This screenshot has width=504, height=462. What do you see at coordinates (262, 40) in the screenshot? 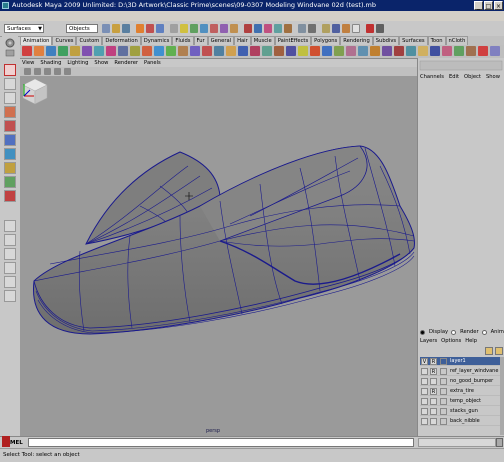
I see `tab-muscle: Muscle` at bounding box center [262, 40].